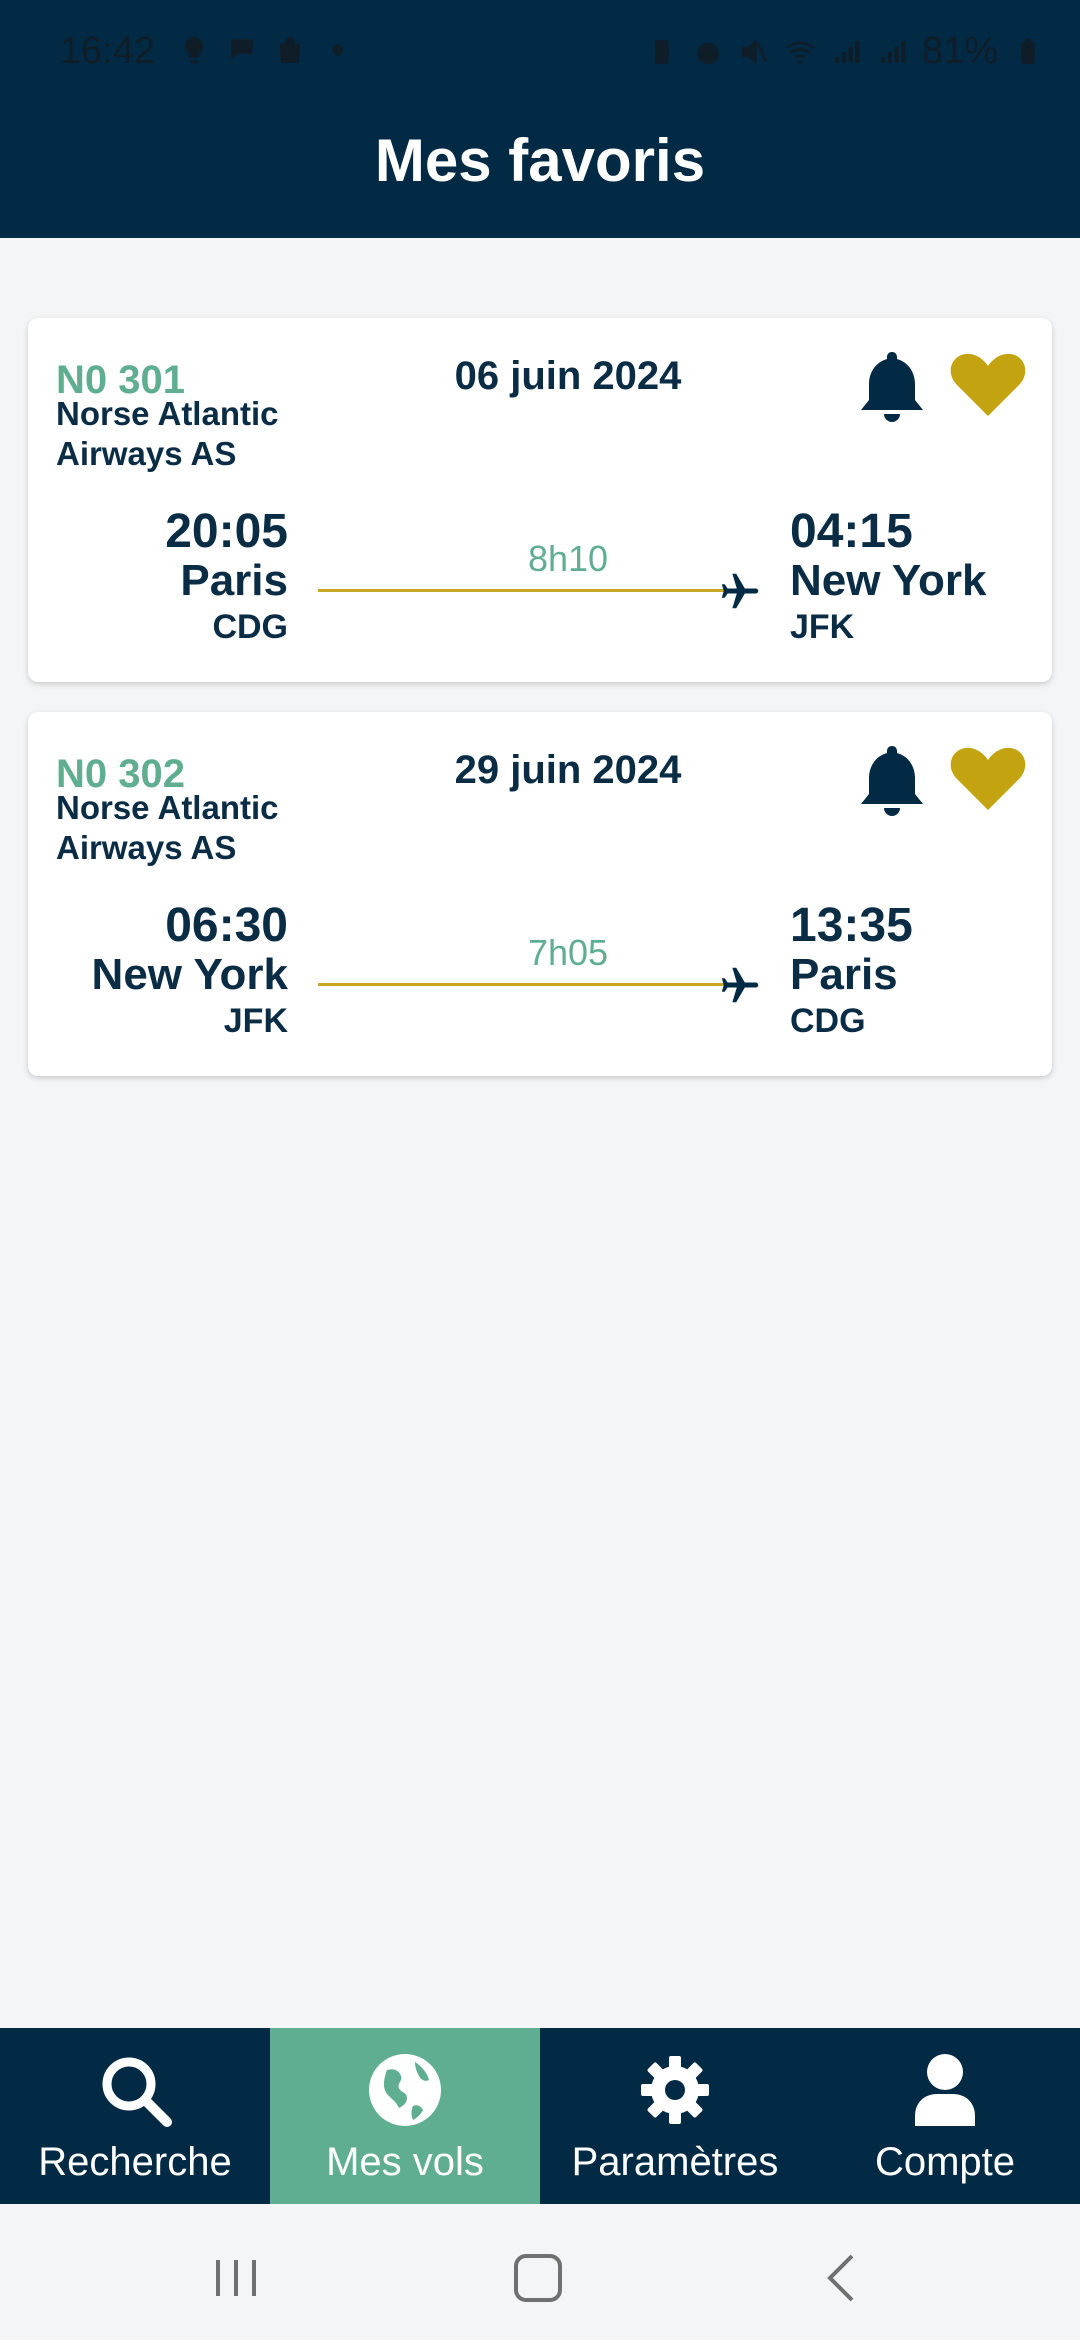 Image resolution: width=1080 pixels, height=2340 pixels. I want to click on nav-item-compte: Compte, so click(945, 2116).